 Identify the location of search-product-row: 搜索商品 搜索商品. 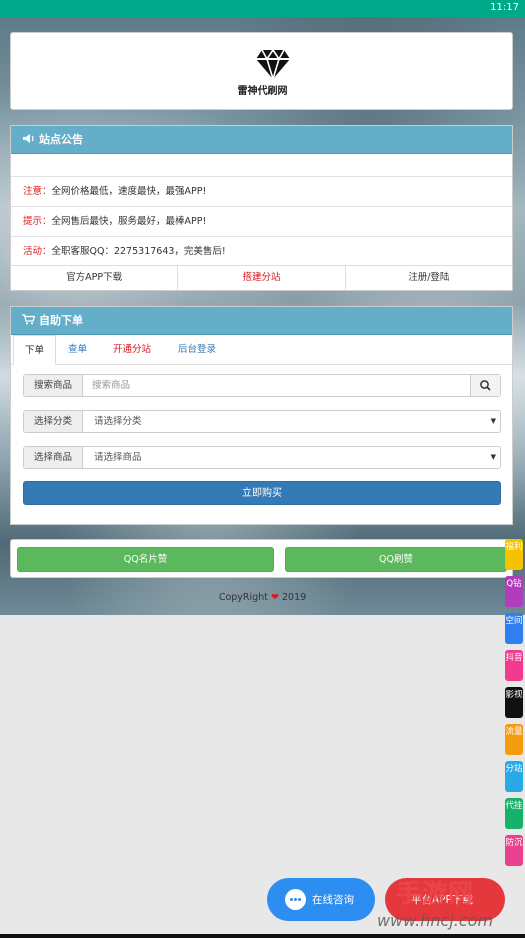
(262, 385).